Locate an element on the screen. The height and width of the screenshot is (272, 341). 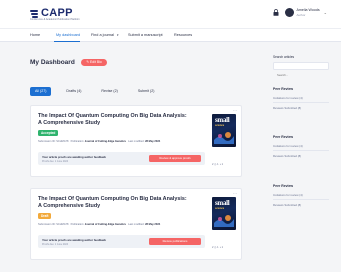
nav-my-dashboard: My dashboard is located at coordinates (68, 35).